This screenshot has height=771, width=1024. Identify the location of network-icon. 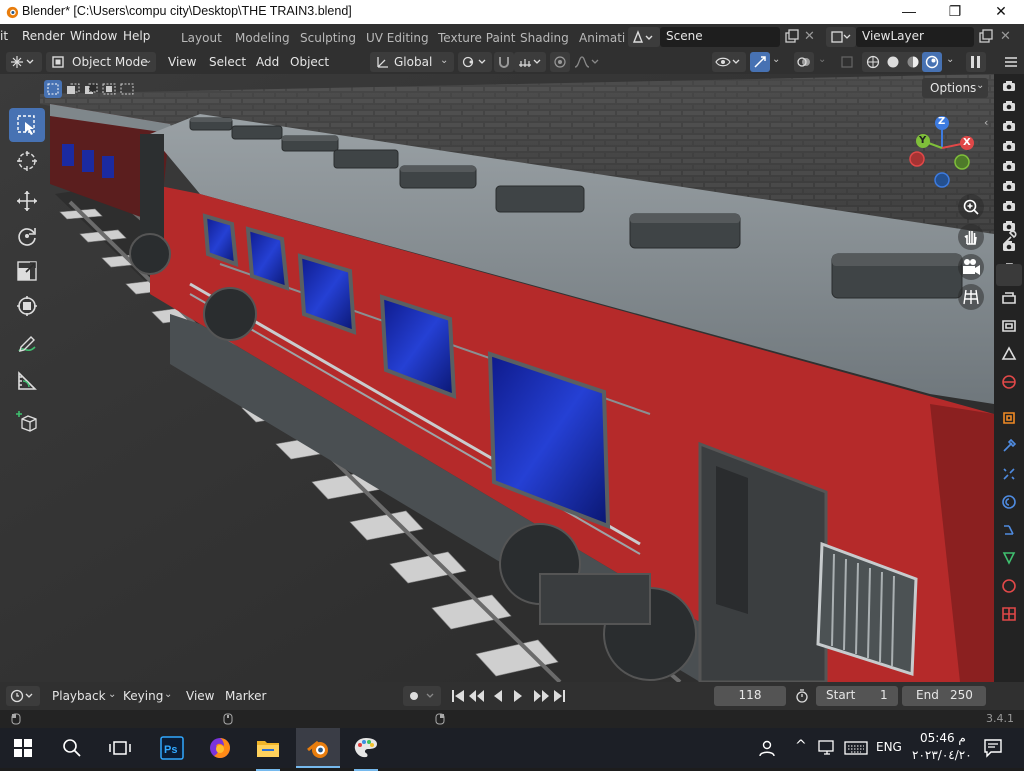
(828, 748).